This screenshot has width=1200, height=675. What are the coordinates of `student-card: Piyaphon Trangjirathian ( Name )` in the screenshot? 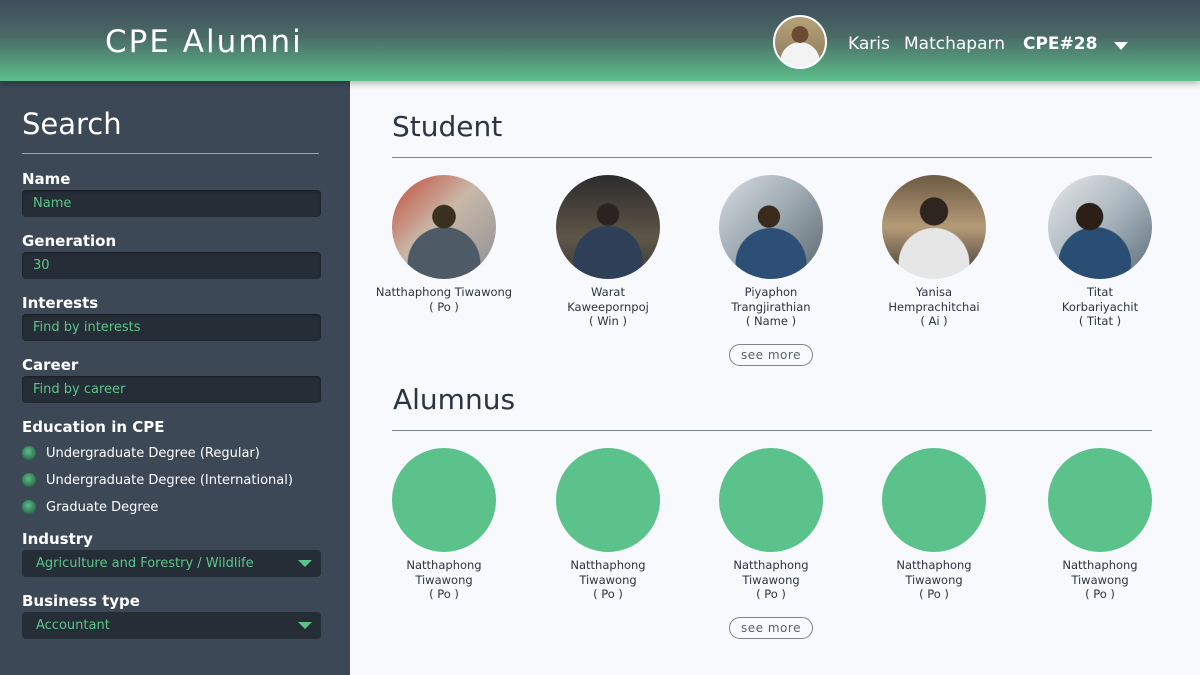 It's located at (771, 252).